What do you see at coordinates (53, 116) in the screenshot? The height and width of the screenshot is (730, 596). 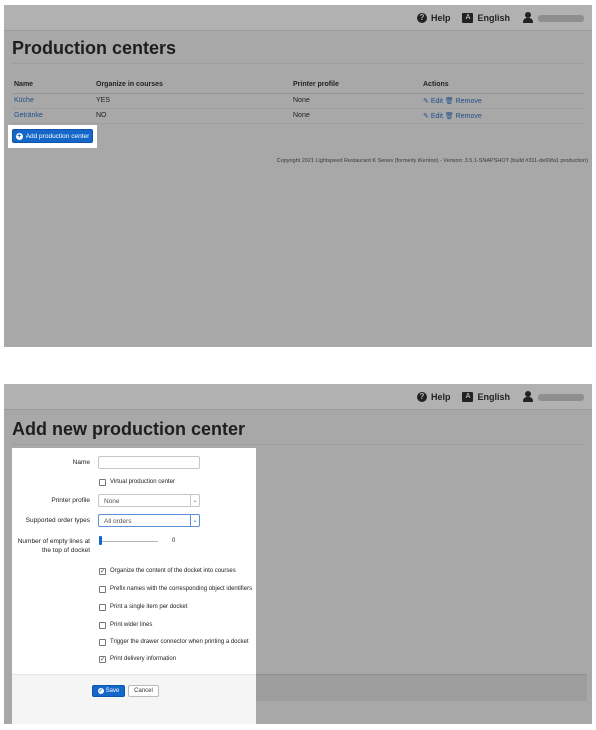 I see `center-name-link: Getränke` at bounding box center [53, 116].